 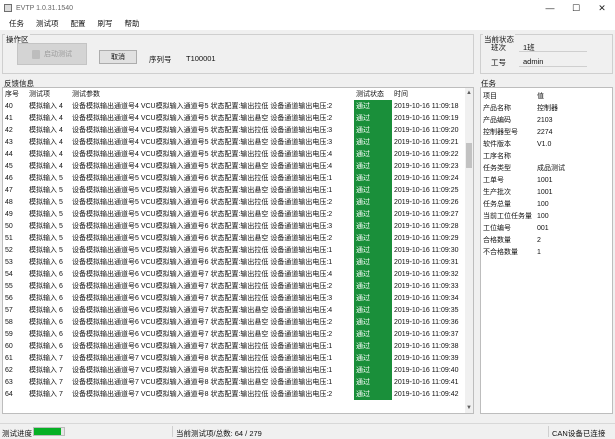 I want to click on cell-time: 2019-10-16 11:09:19, so click(x=426, y=118).